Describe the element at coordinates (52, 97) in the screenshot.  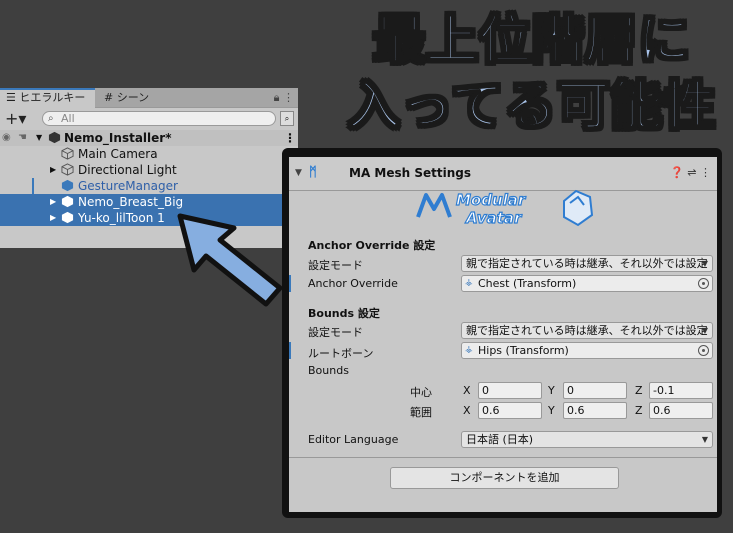
I see `tab-hierarchy-label: ヒエラルキー` at that location.